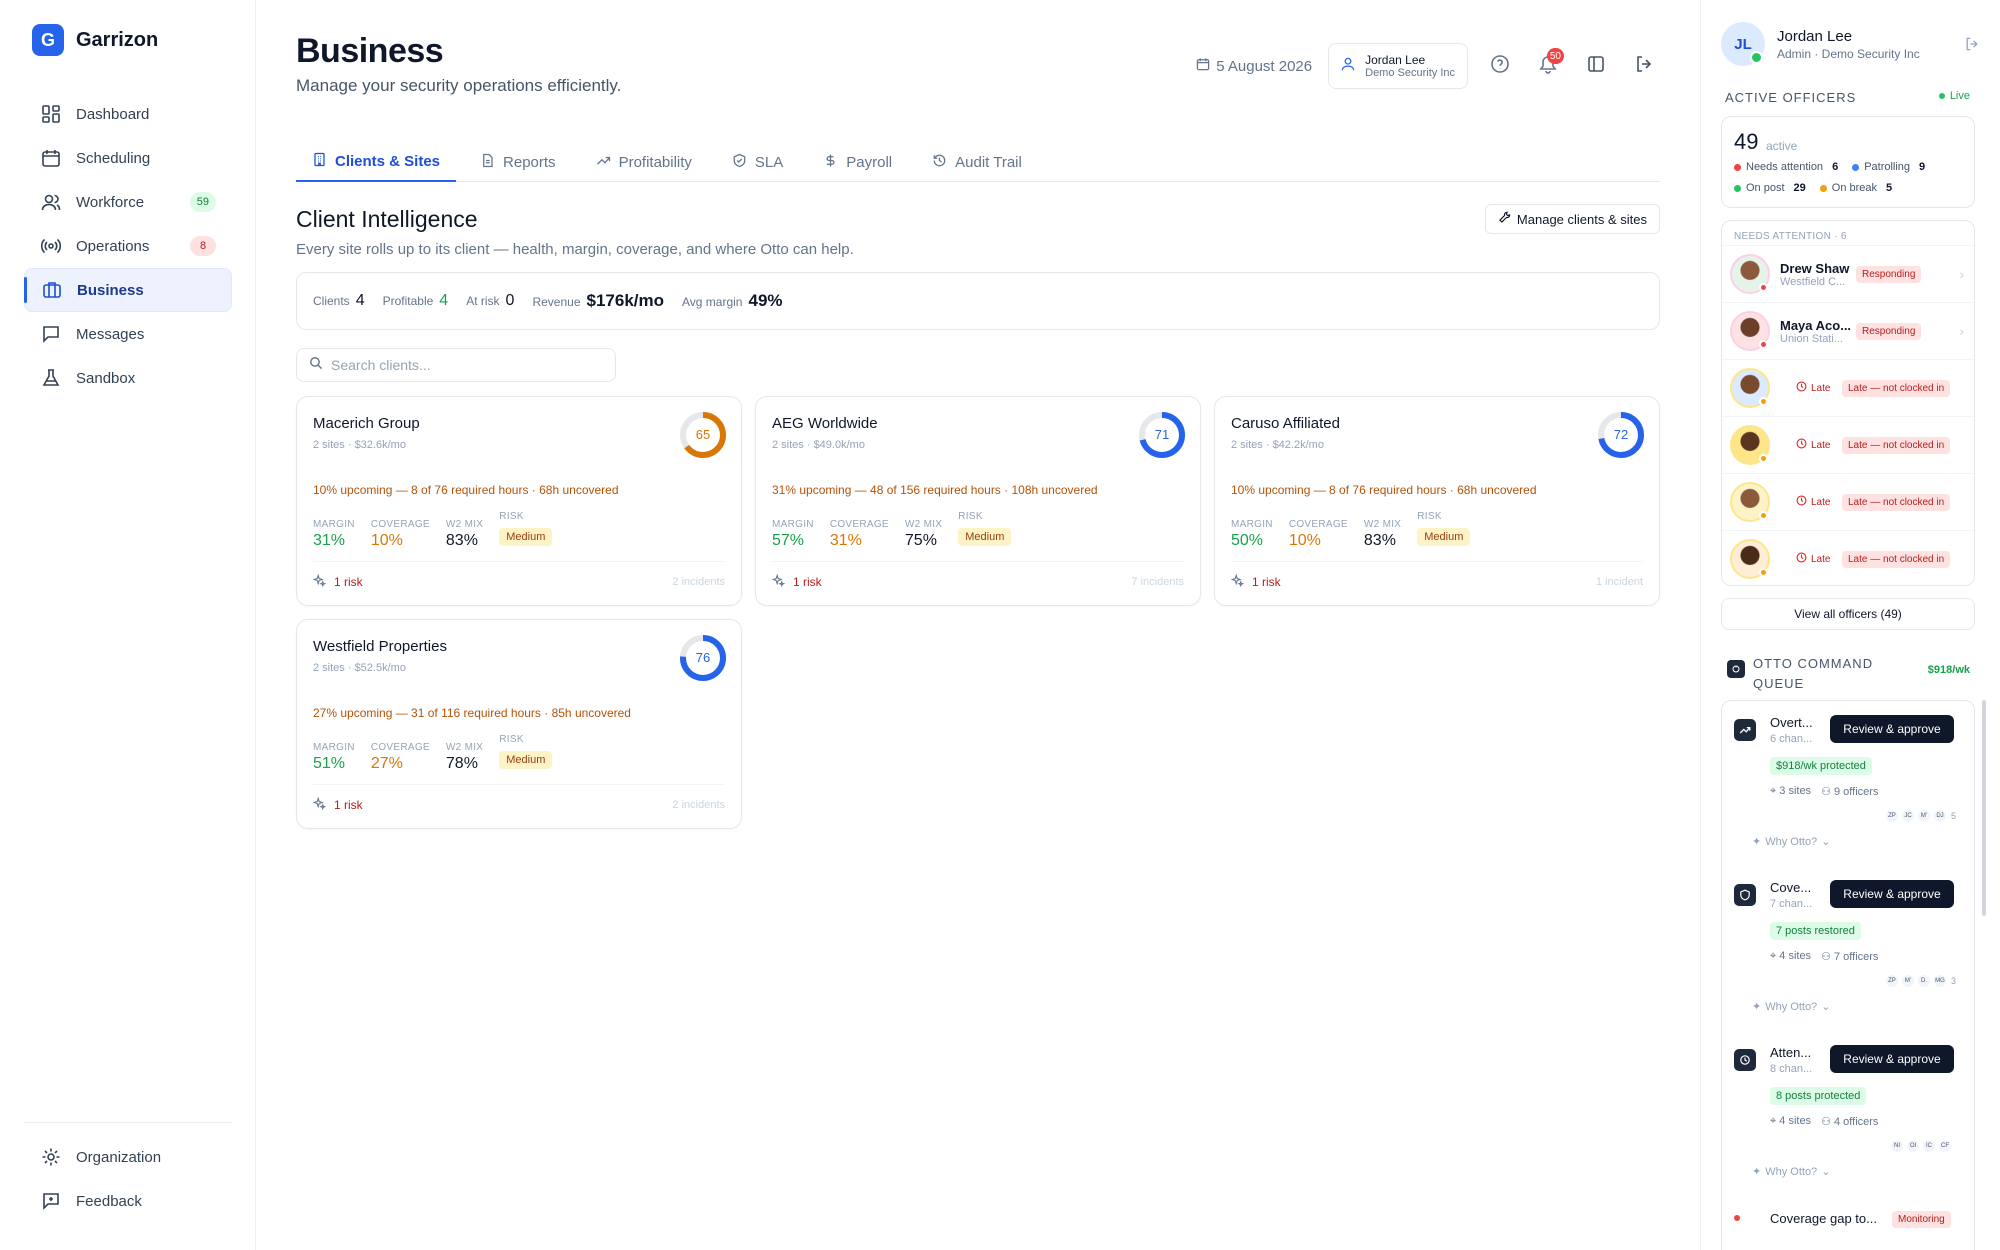 Image resolution: width=2000 pixels, height=1250 pixels. I want to click on brand: G Garrizon, so click(95, 40).